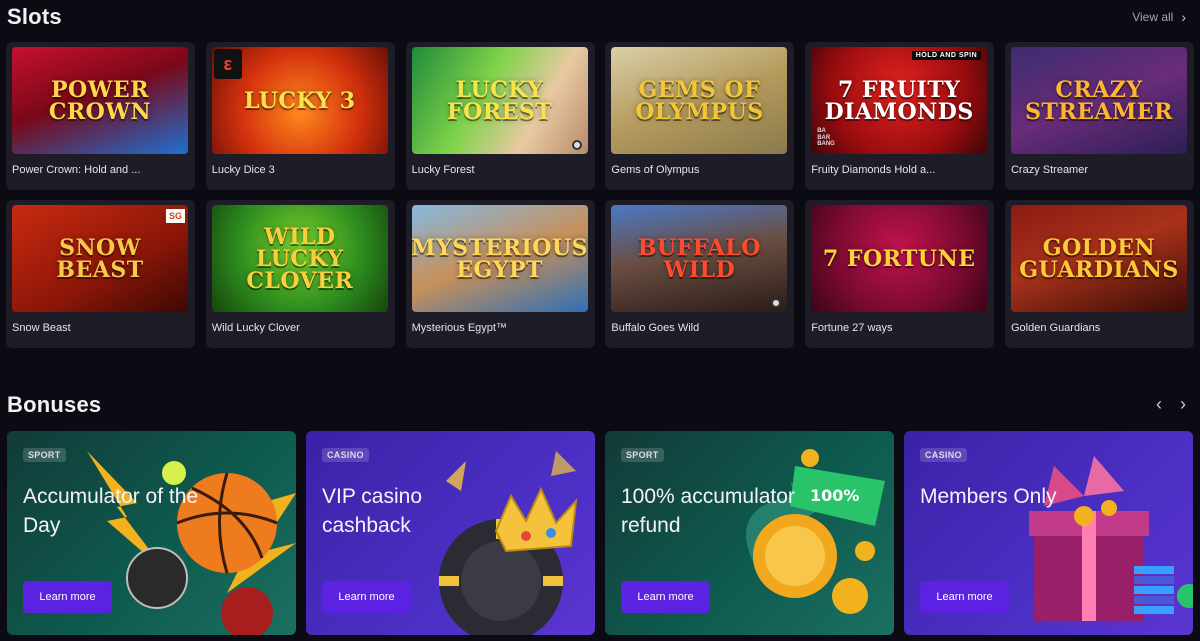 The width and height of the screenshot is (1200, 641). I want to click on slot-name: Lucky Dice 3, so click(243, 170).